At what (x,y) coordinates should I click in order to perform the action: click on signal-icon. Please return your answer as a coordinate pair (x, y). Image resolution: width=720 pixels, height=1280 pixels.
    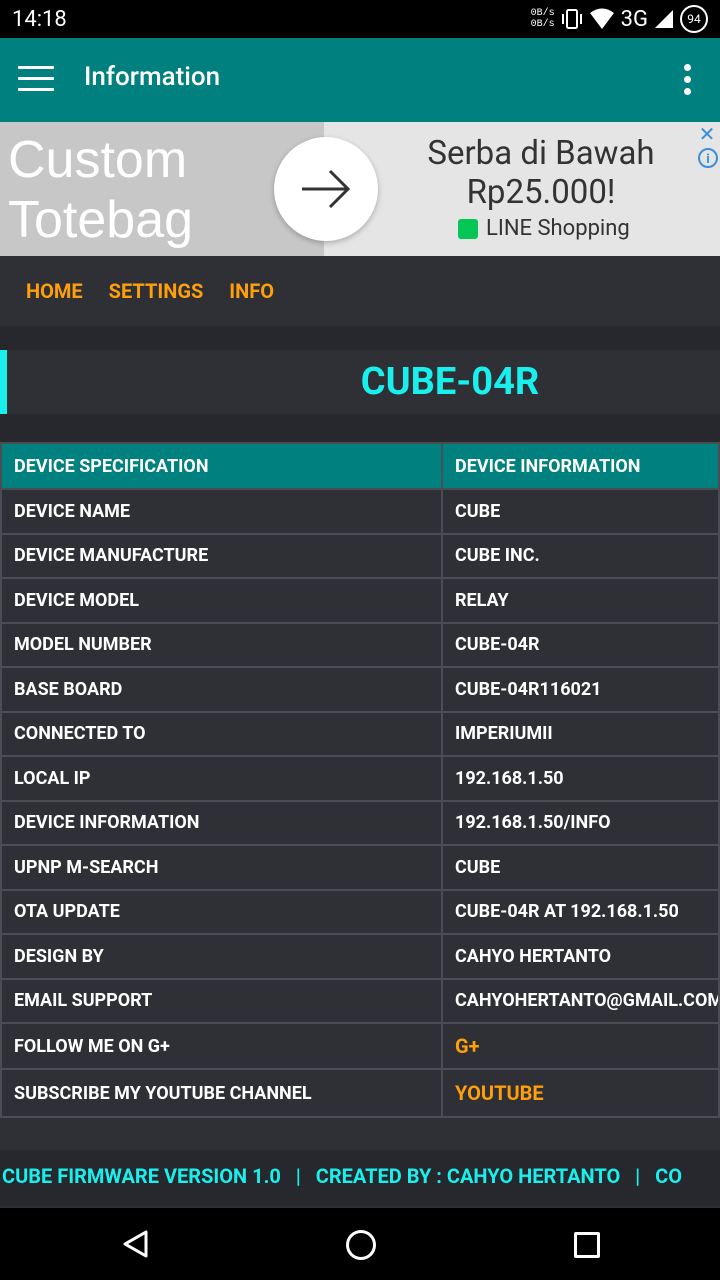
    Looking at the image, I should click on (664, 19).